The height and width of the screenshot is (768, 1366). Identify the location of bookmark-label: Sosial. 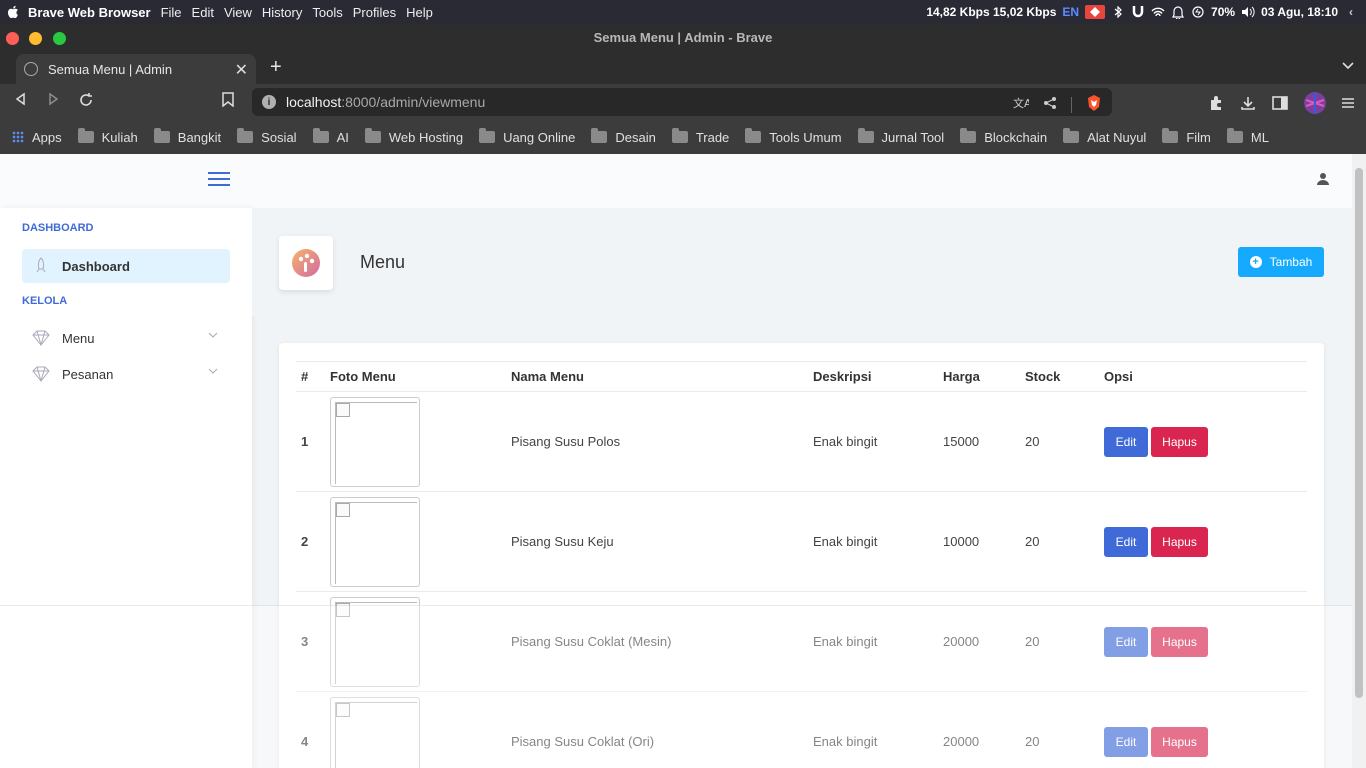
(279, 137).